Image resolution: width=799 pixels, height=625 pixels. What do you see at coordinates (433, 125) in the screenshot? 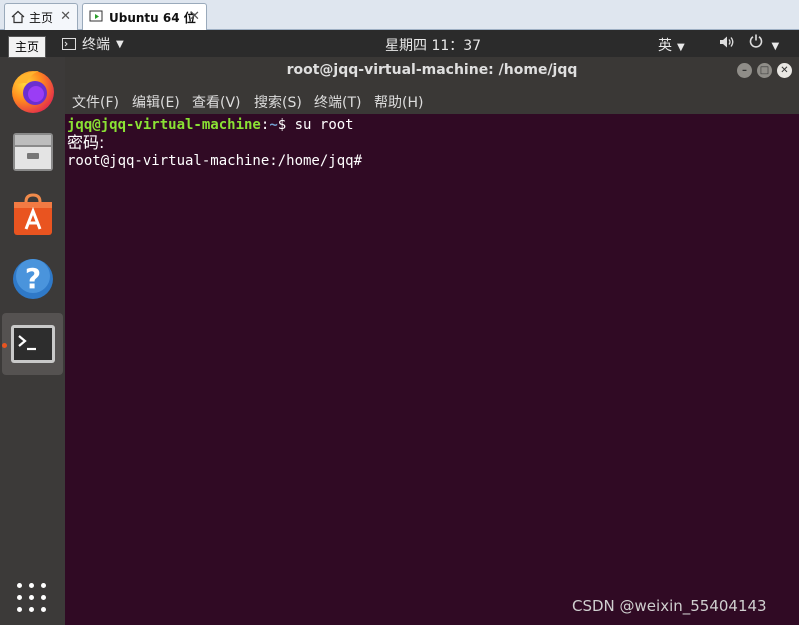
I see `terminal-line: jqq@jqq-virtual-machine:~$ su root` at bounding box center [433, 125].